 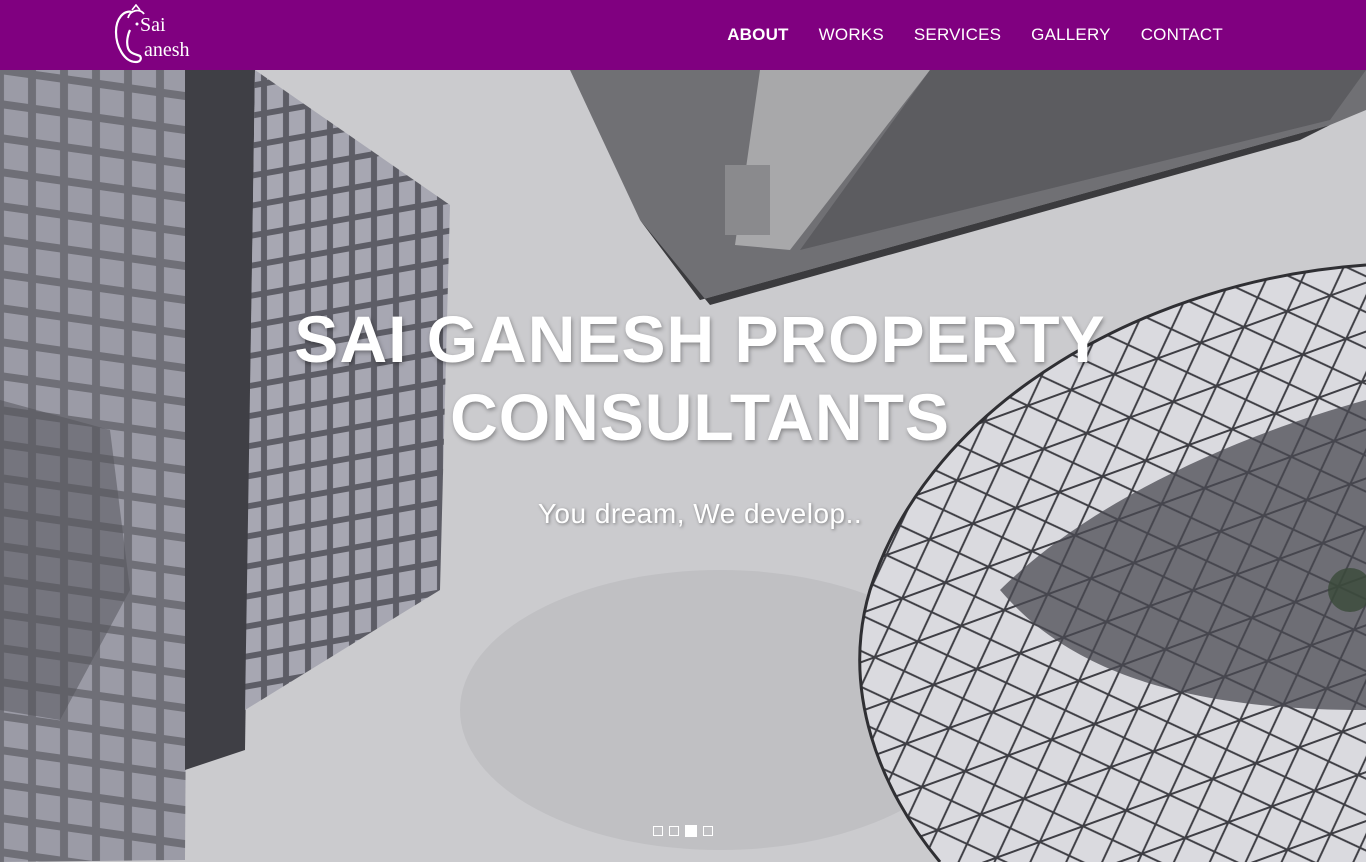 What do you see at coordinates (1071, 35) in the screenshot?
I see `nav-item-gallery: GALLERY` at bounding box center [1071, 35].